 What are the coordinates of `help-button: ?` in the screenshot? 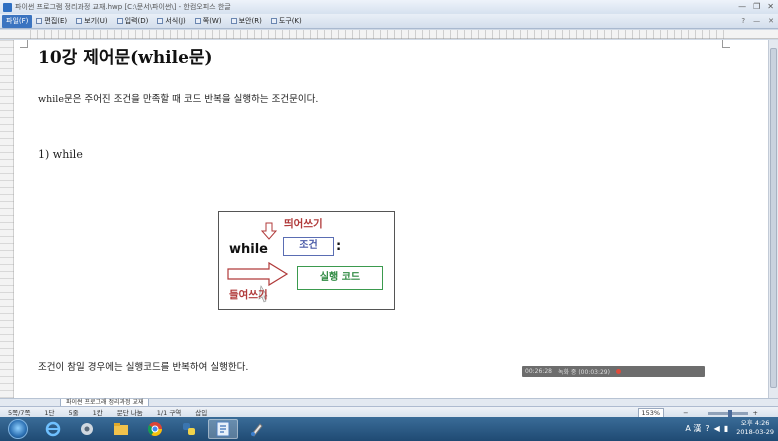 It's located at (743, 21).